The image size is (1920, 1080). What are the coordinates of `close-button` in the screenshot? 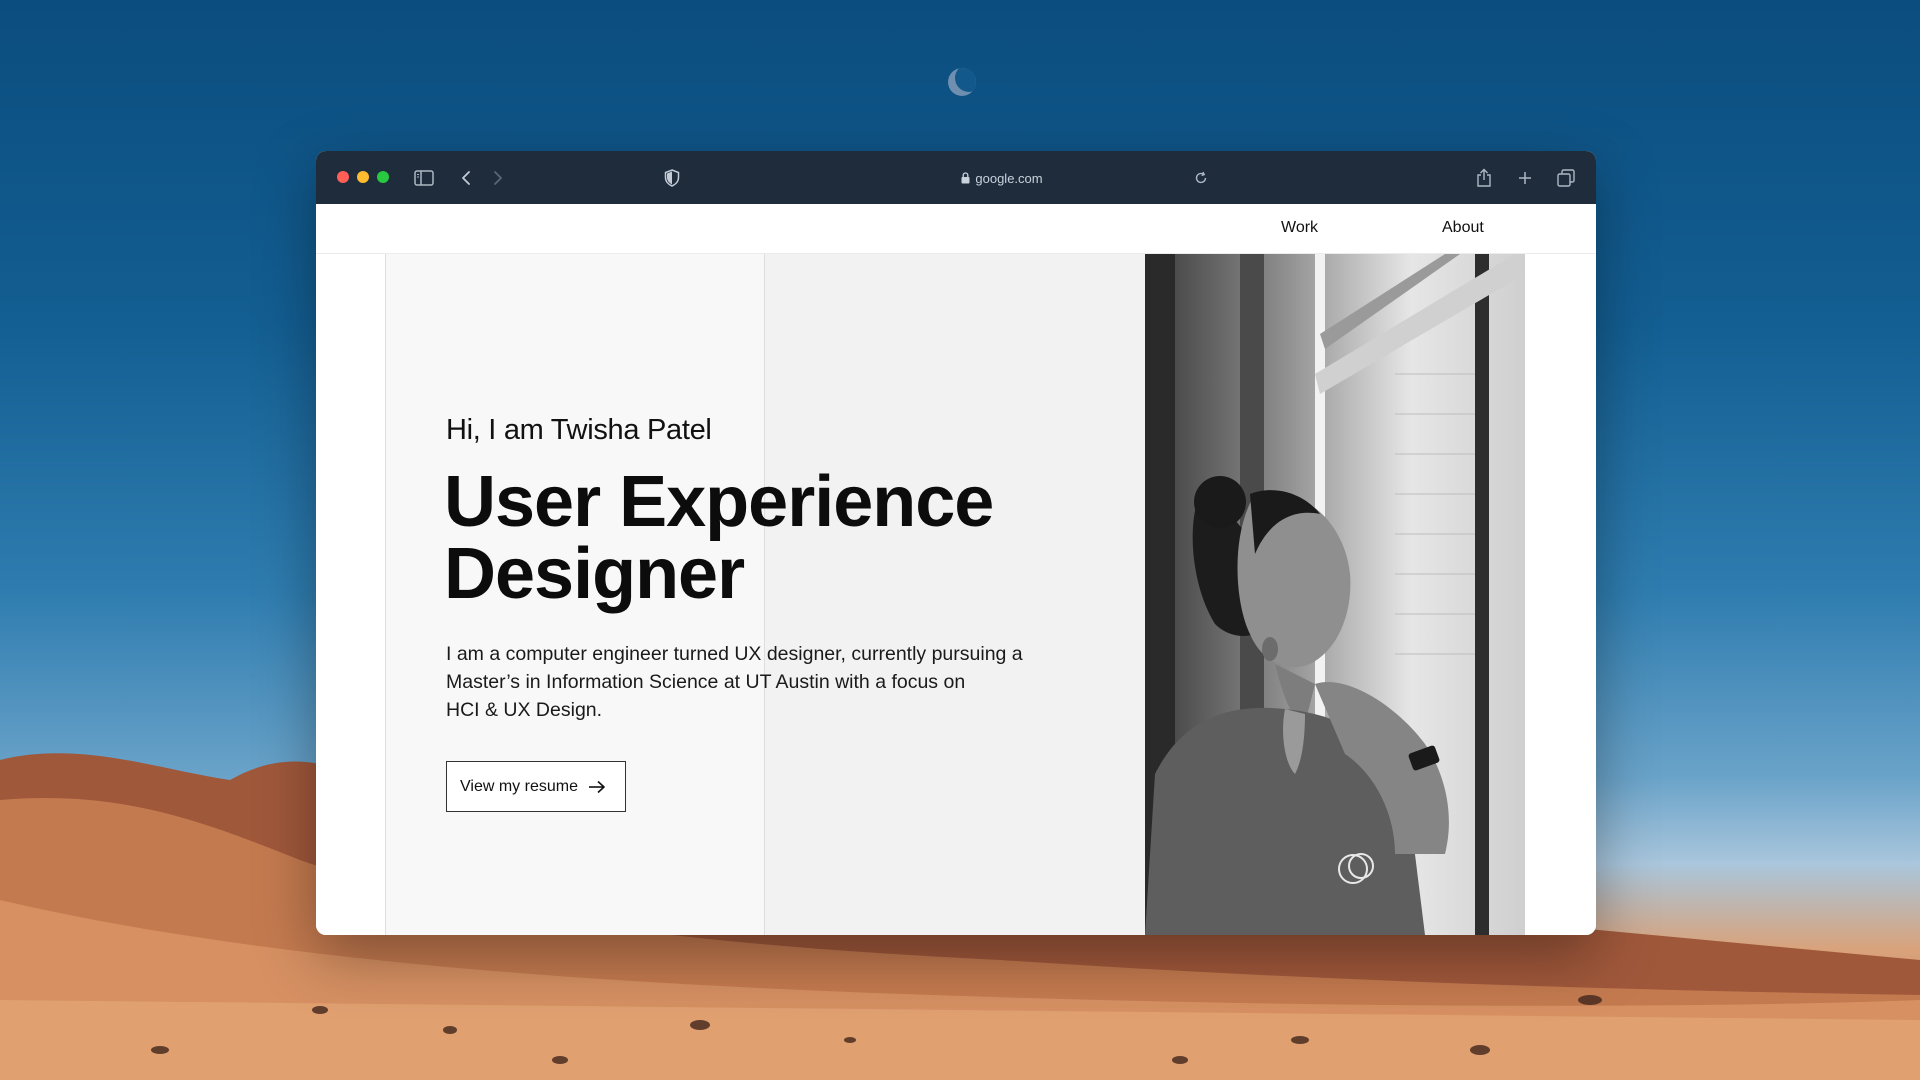 It's located at (343, 177).